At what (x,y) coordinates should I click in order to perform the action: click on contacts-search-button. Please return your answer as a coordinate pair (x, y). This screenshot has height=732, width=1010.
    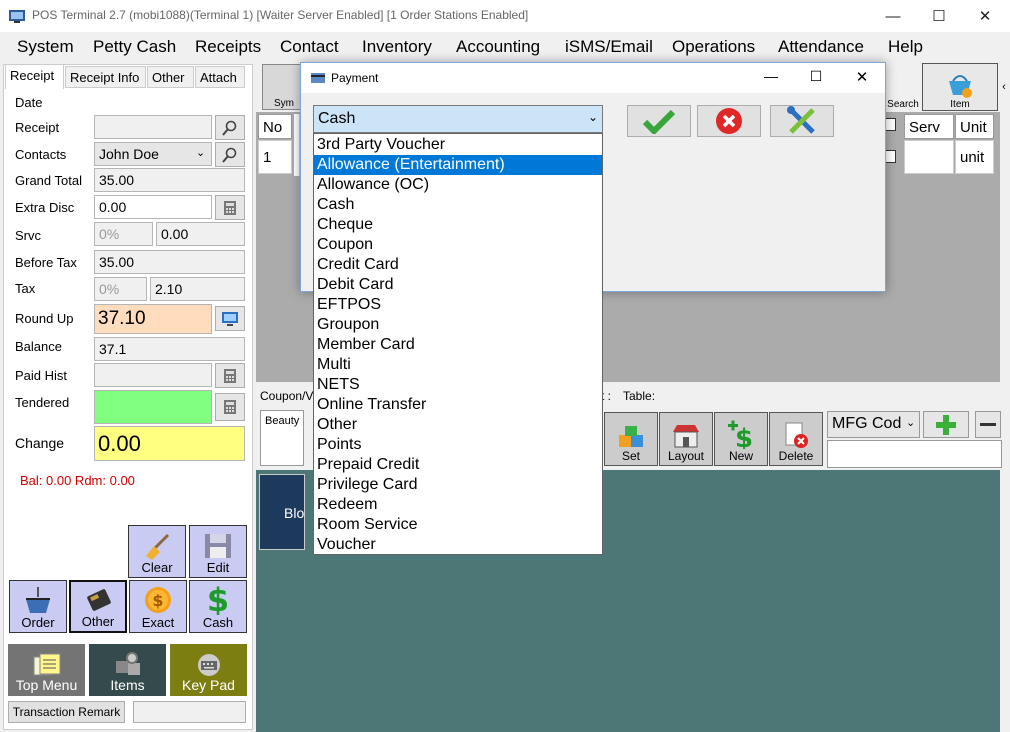
    Looking at the image, I should click on (230, 154).